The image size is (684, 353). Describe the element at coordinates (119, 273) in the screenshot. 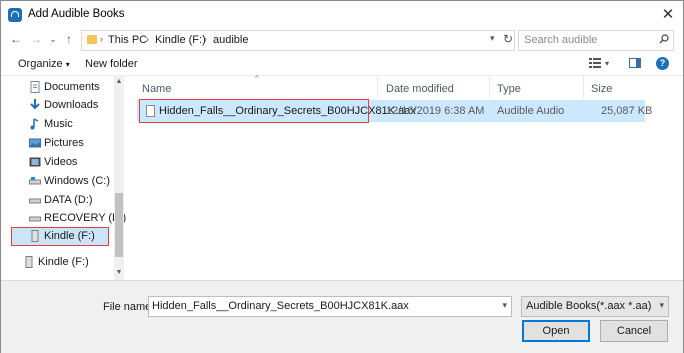

I see `scroll-down-icon: ▼` at that location.